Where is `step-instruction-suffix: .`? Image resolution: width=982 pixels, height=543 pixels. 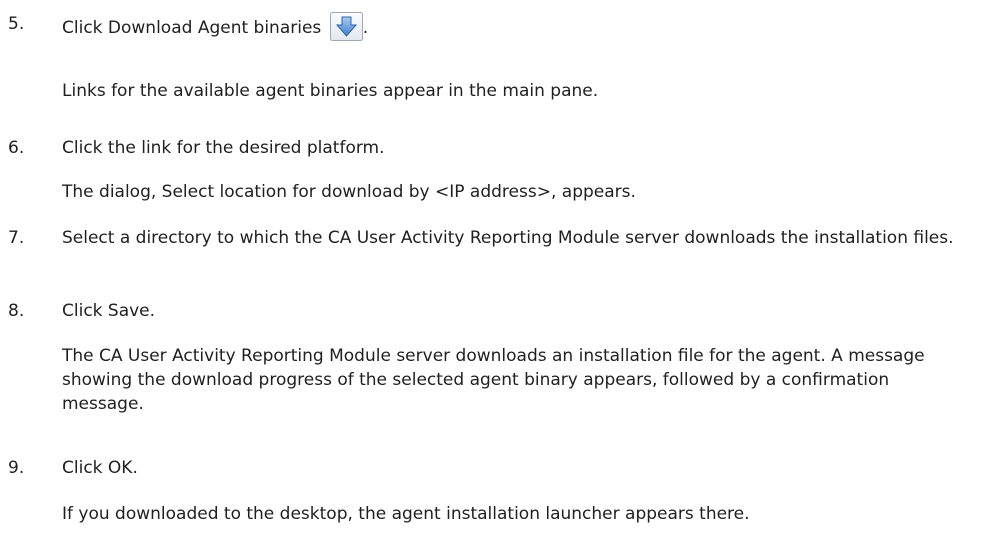 step-instruction-suffix: . is located at coordinates (365, 28).